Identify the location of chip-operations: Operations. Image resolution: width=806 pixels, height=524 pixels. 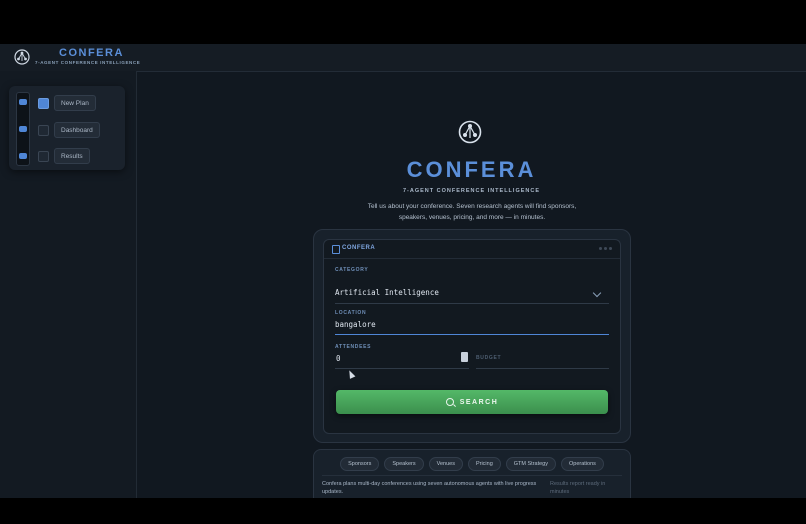
(582, 464).